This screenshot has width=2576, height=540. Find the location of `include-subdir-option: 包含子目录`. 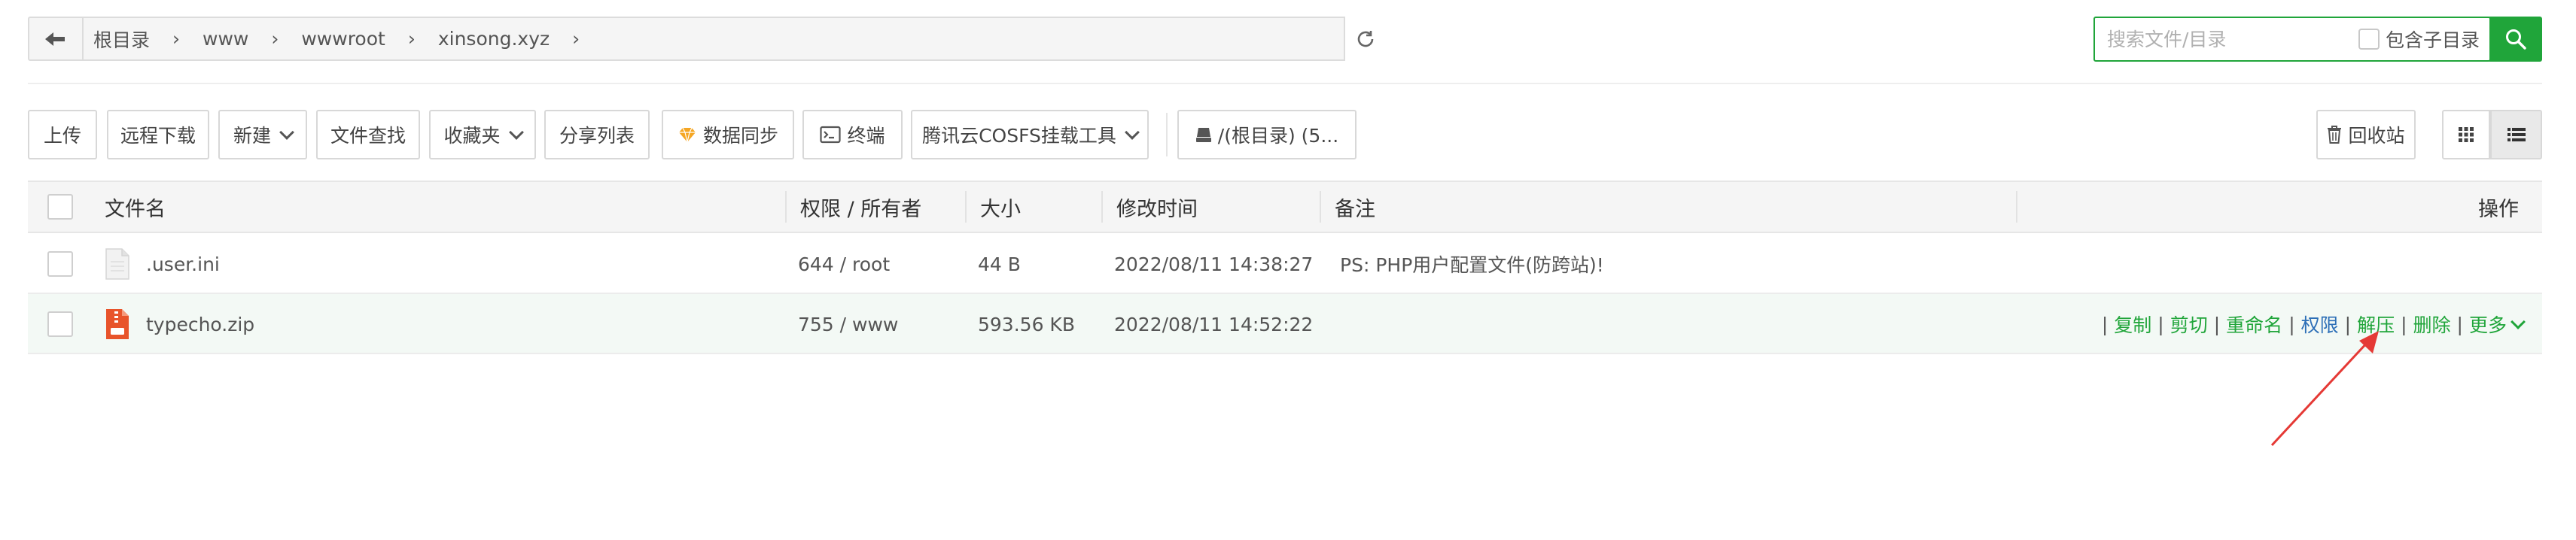

include-subdir-option: 包含子目录 is located at coordinates (2419, 39).